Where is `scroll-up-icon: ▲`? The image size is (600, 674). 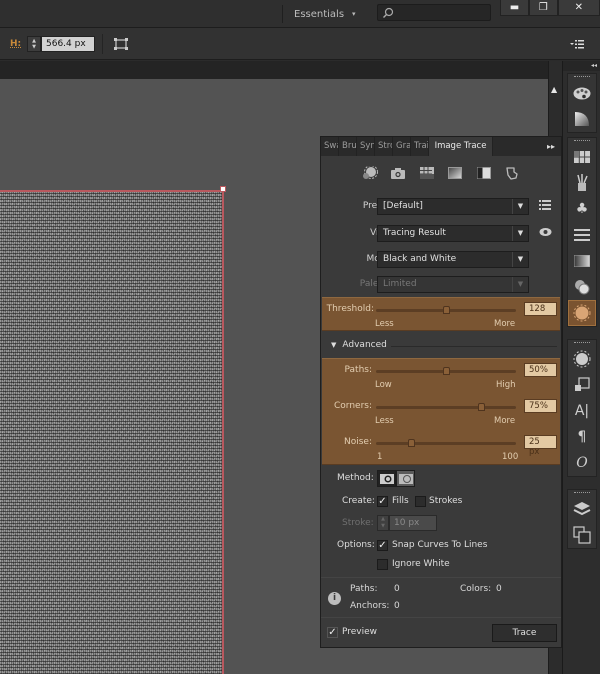 scroll-up-icon: ▲ is located at coordinates (554, 89).